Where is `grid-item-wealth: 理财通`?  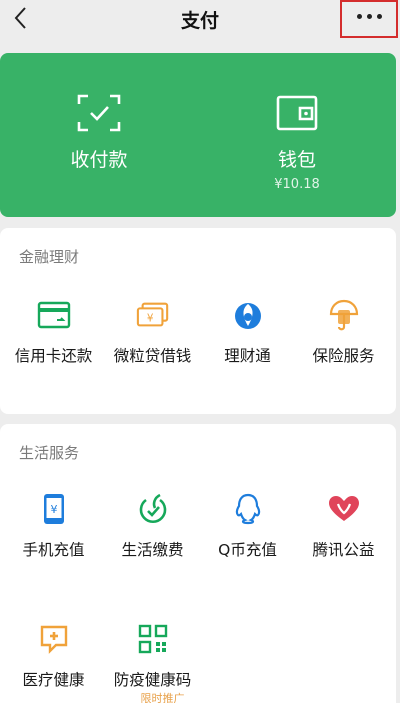
grid-item-wealth: 理财通 is located at coordinates (247, 332).